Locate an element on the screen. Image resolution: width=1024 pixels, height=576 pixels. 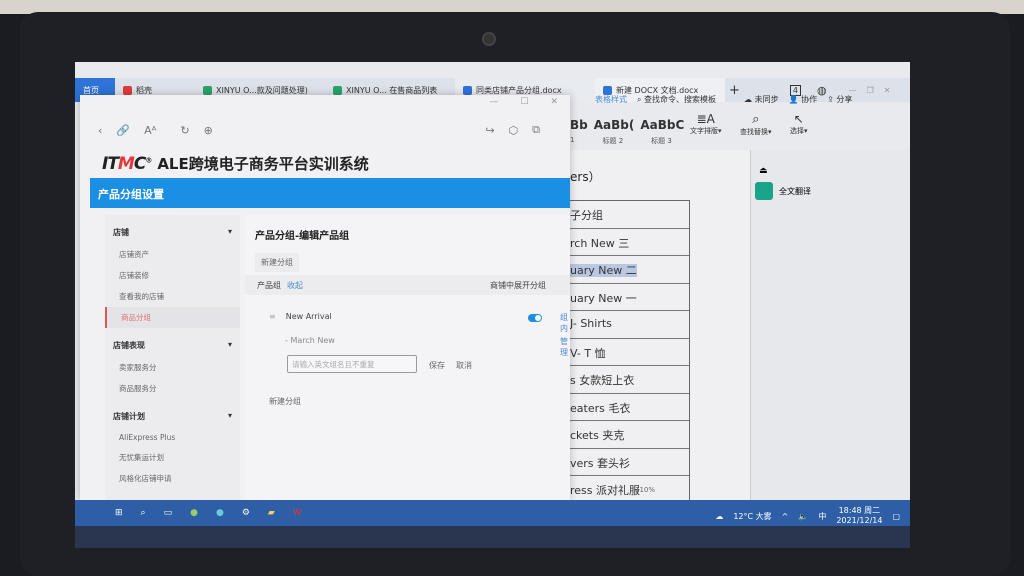
globe-icon: ⊕ is located at coordinates (208, 130).